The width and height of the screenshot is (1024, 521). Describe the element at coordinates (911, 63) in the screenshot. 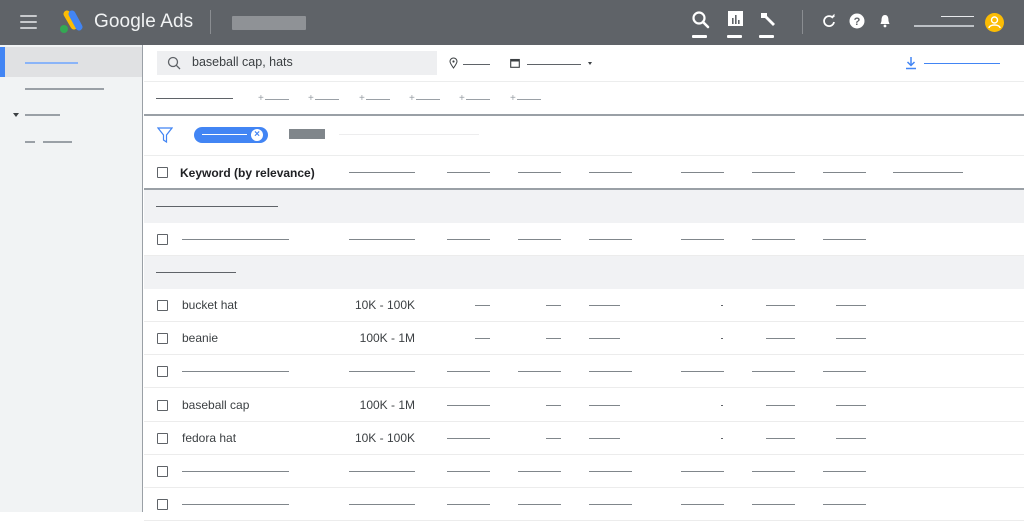

I see `download-icon` at that location.